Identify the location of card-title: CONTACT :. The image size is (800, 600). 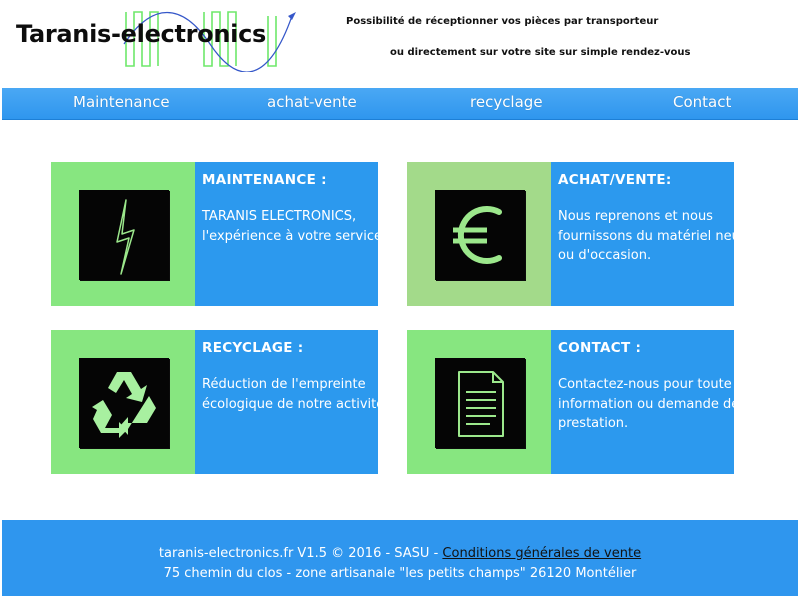
(600, 348).